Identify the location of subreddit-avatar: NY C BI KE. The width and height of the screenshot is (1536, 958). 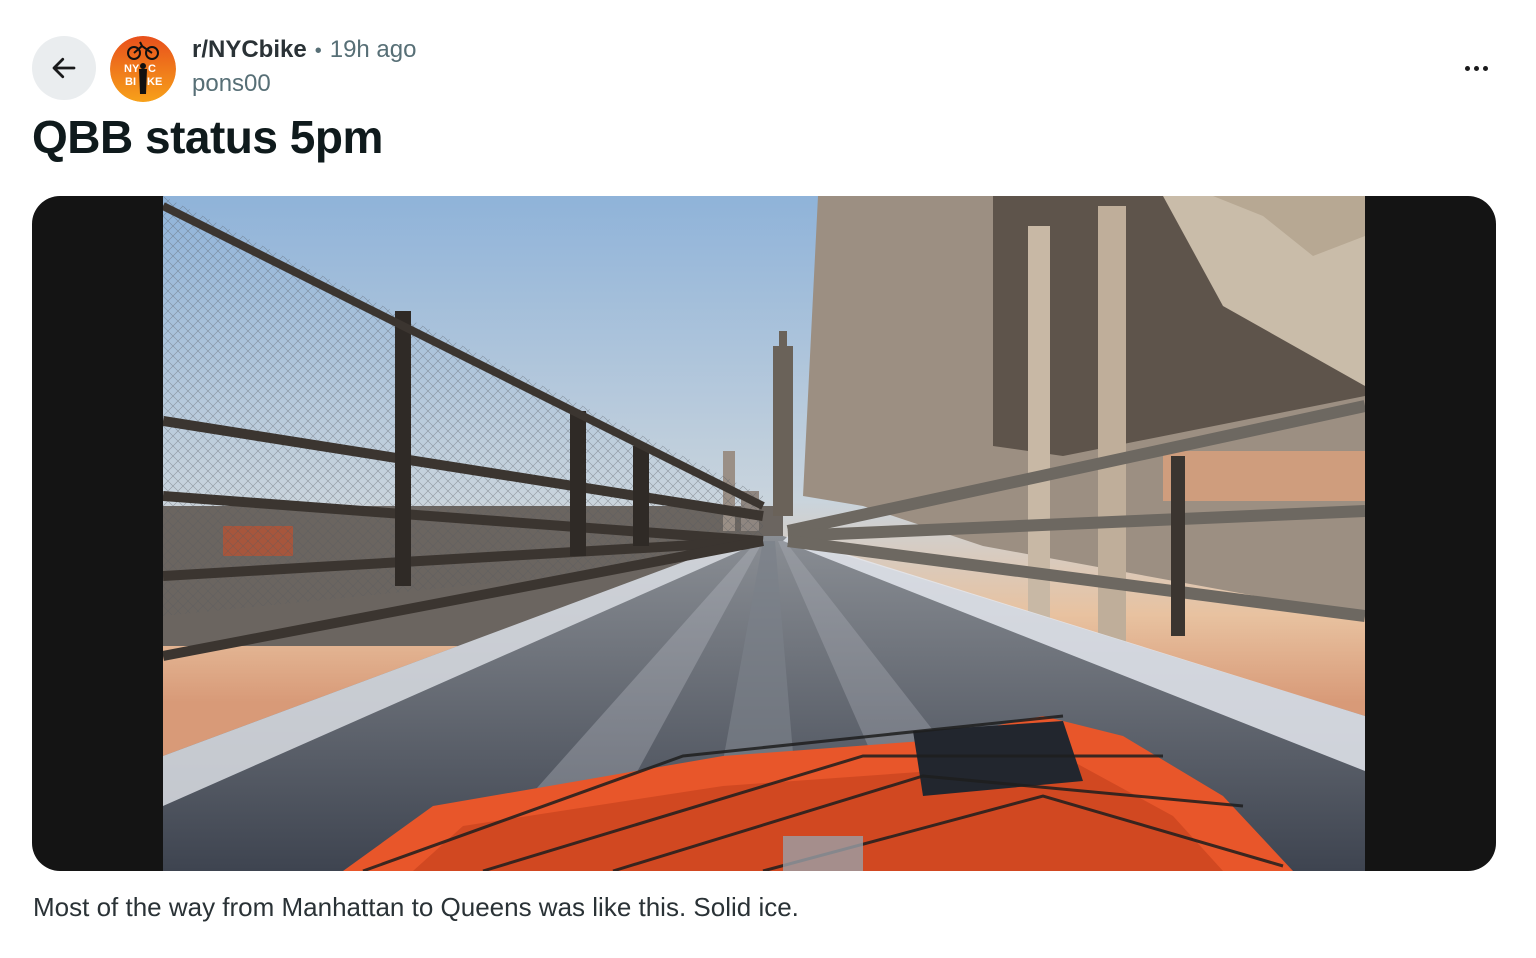
(143, 69).